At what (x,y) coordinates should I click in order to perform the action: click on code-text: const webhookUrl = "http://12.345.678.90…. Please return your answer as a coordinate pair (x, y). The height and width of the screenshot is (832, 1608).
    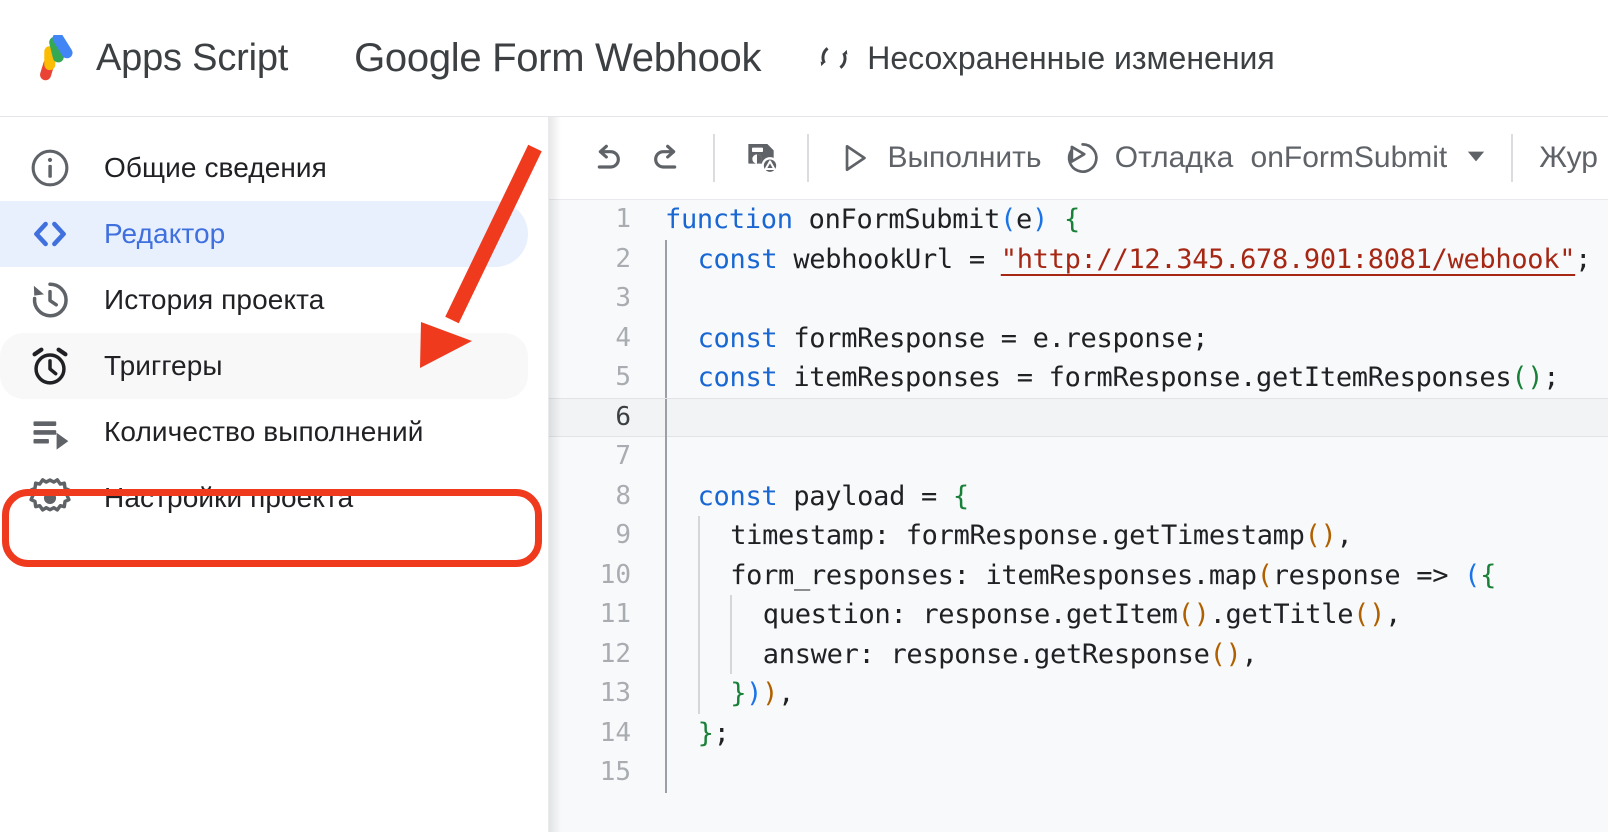
    Looking at the image, I should click on (1144, 259).